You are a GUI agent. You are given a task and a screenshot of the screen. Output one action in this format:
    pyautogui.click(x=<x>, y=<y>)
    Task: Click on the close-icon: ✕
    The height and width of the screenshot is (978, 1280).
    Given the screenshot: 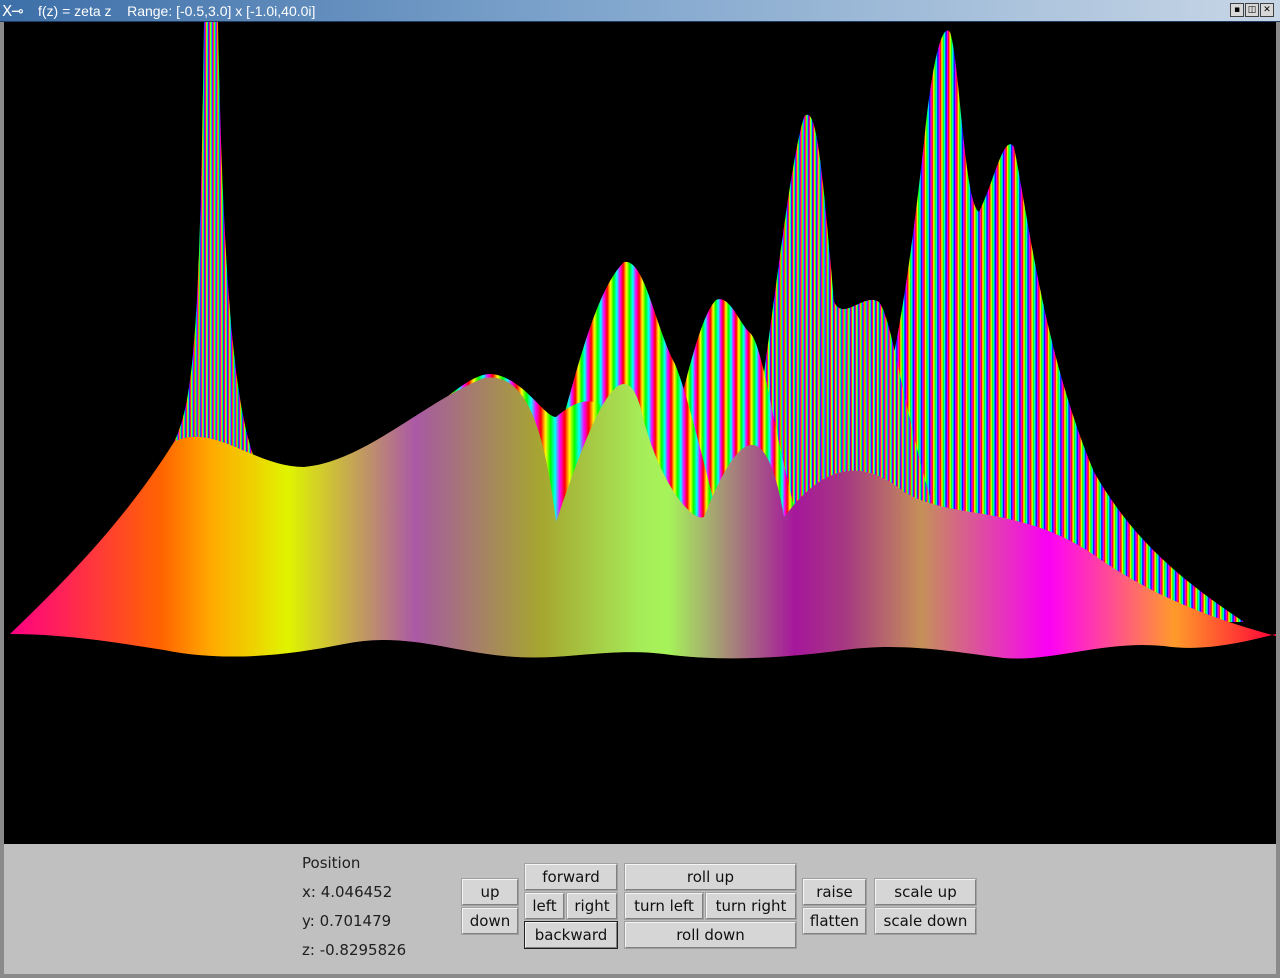 What is the action you would take?
    pyautogui.click(x=1267, y=10)
    